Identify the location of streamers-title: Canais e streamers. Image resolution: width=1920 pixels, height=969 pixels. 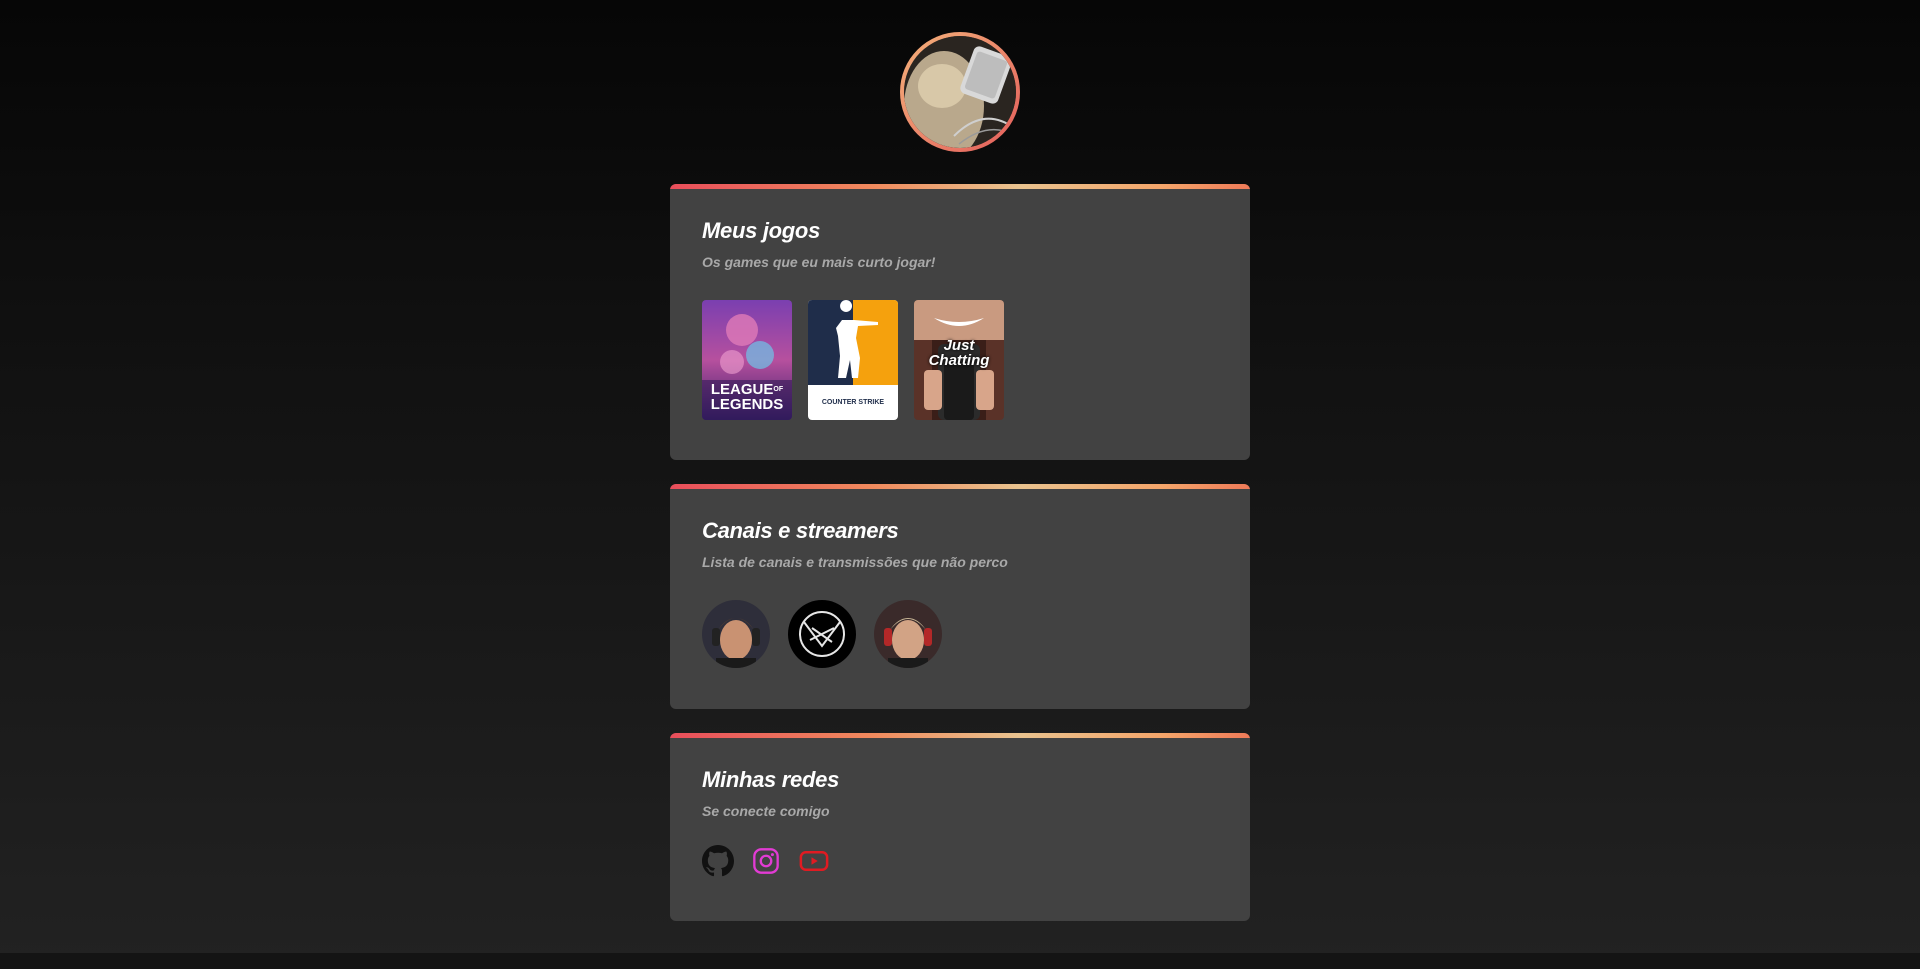
(800, 530).